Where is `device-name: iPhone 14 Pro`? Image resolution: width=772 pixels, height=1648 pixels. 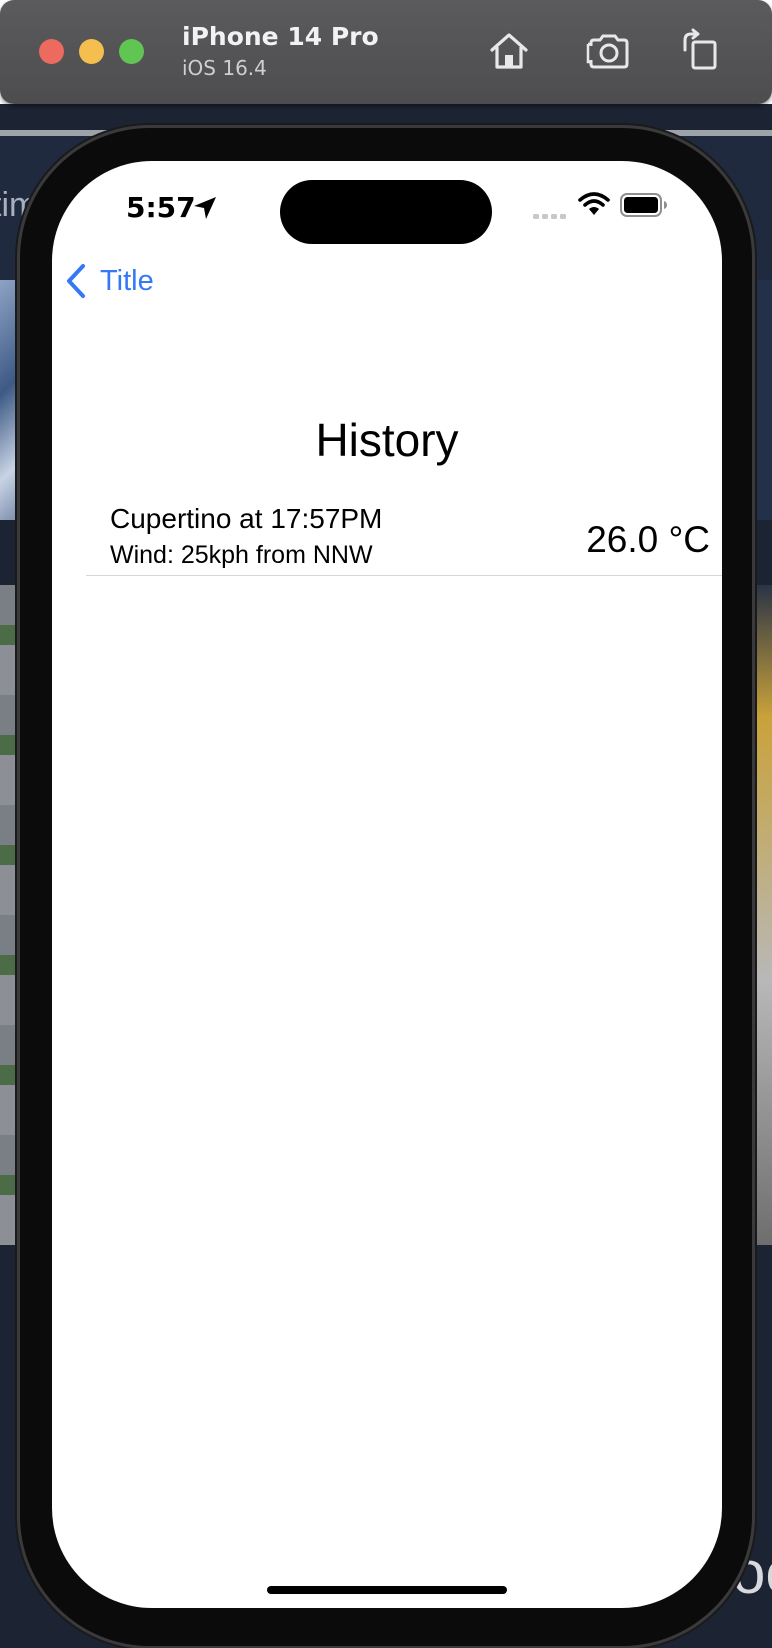 device-name: iPhone 14 Pro is located at coordinates (280, 36).